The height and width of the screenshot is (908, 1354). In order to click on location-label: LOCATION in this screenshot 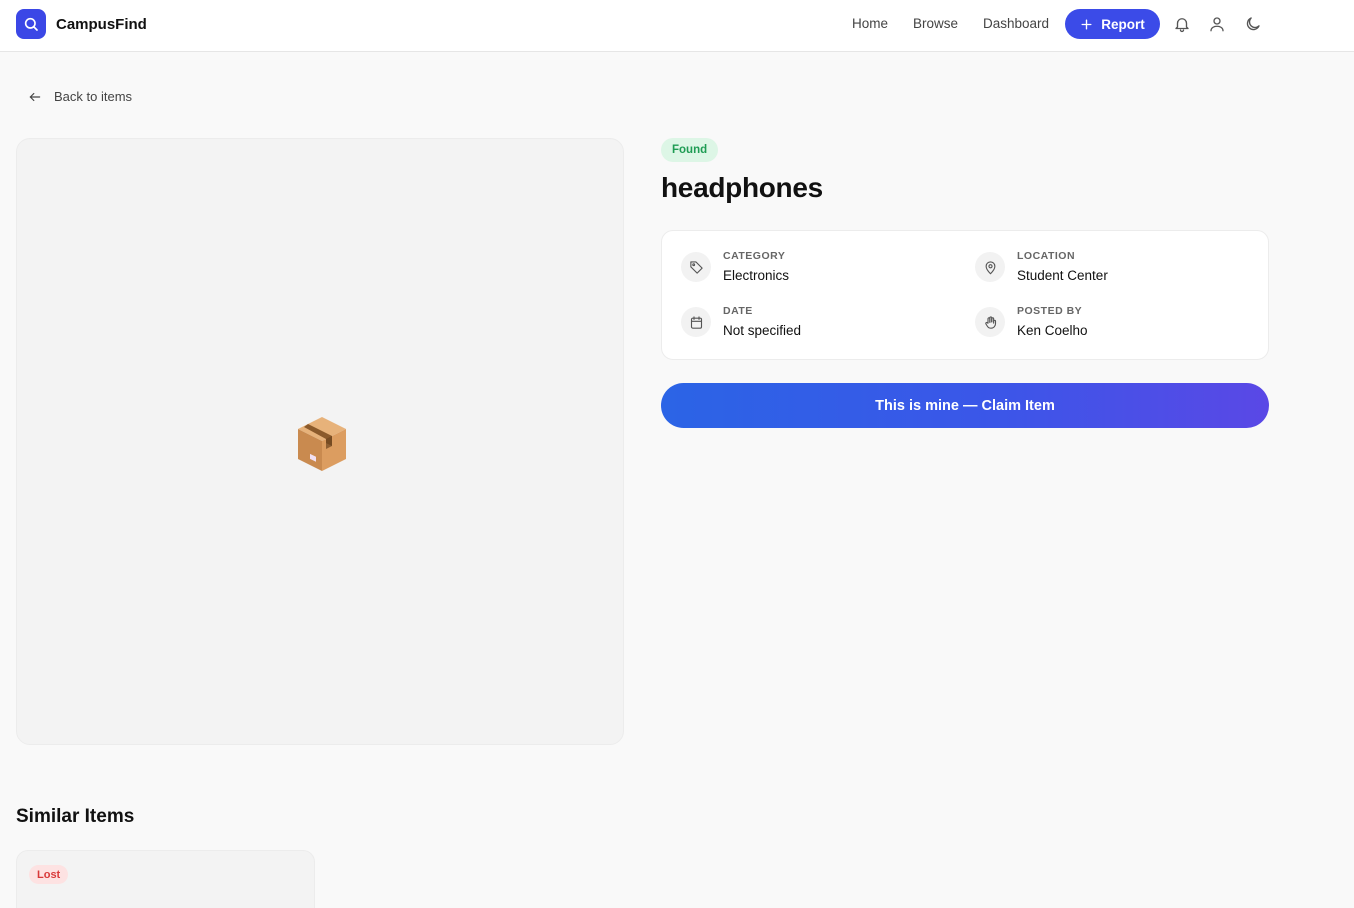, I will do `click(1046, 256)`.